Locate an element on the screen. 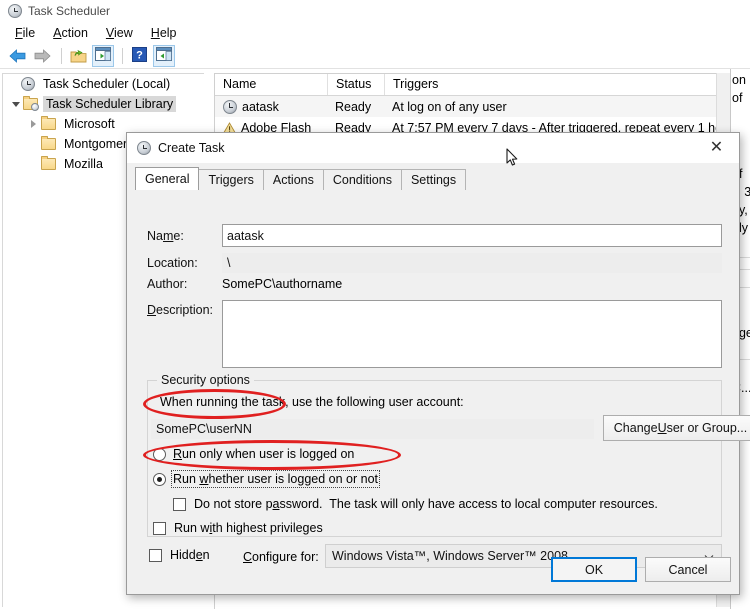 The height and width of the screenshot is (609, 750). window-title: Task Scheduler is located at coordinates (69, 11).